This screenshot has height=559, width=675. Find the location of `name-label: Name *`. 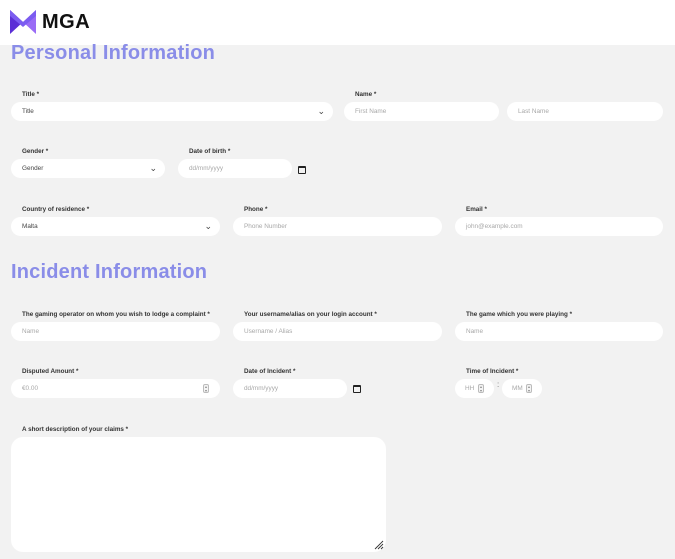

name-label: Name * is located at coordinates (366, 94).